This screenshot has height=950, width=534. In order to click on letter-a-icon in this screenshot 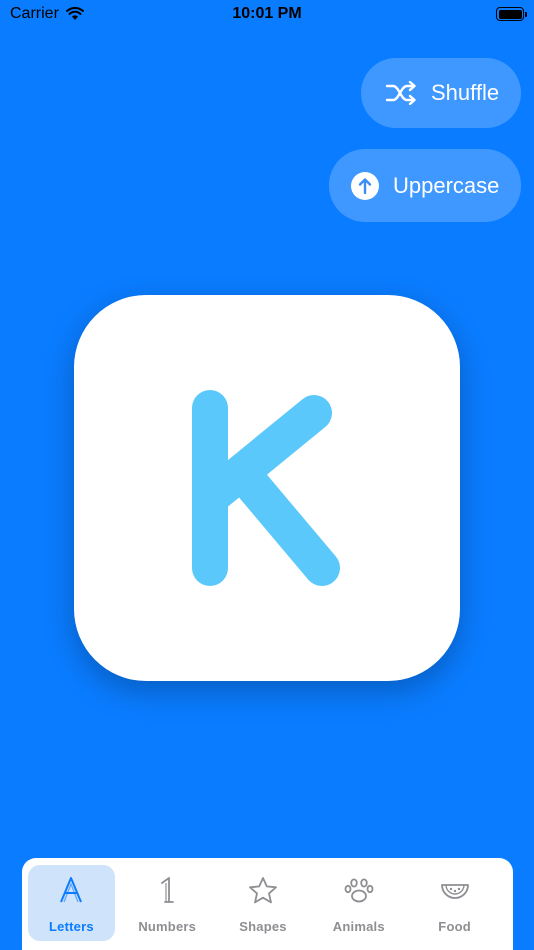, I will do `click(71, 890)`.